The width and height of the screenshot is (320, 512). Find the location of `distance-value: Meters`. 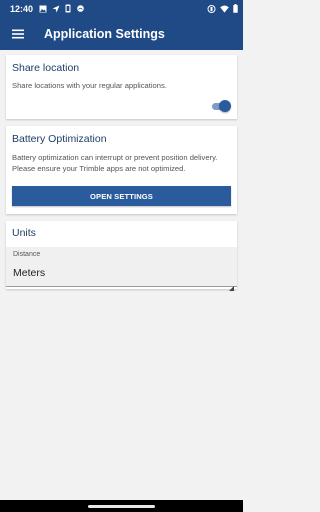

distance-value: Meters is located at coordinates (29, 273).